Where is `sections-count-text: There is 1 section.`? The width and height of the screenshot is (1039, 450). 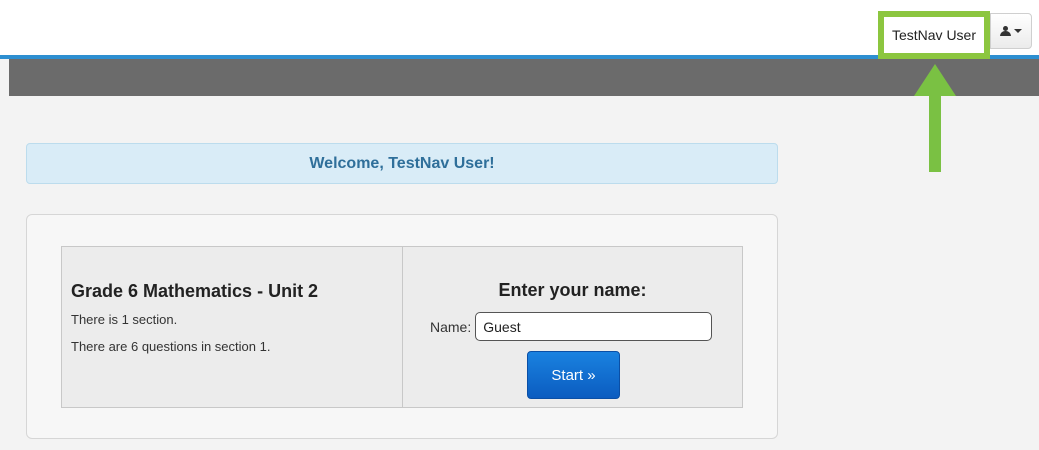
sections-count-text: There is 1 section. is located at coordinates (124, 319).